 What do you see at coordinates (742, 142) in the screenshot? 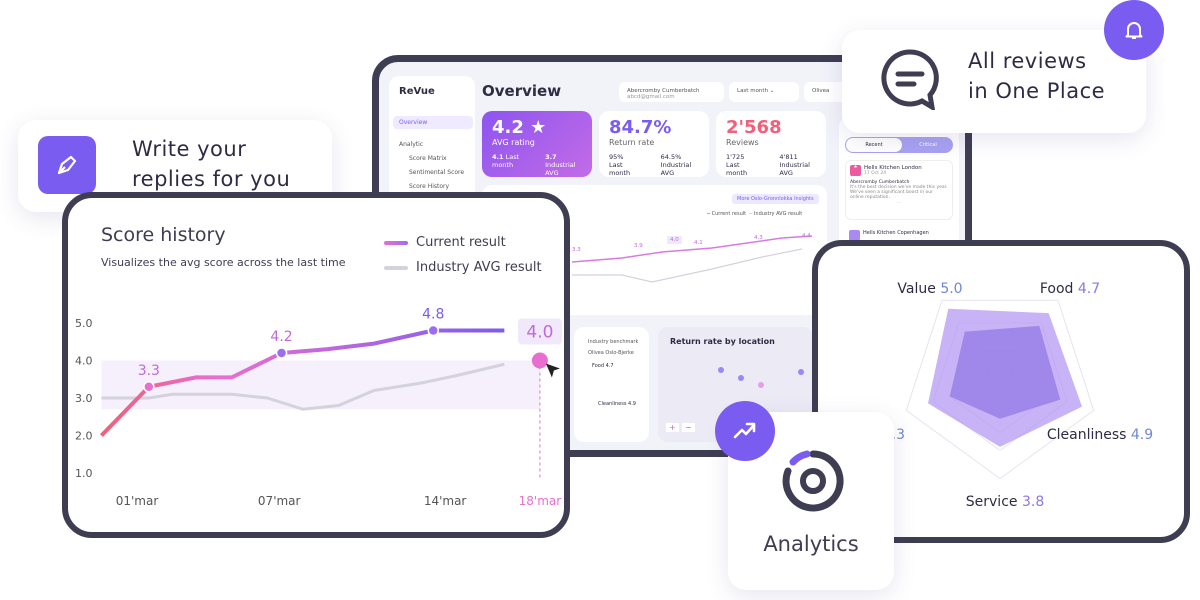
I see `stat-label: Reviews` at bounding box center [742, 142].